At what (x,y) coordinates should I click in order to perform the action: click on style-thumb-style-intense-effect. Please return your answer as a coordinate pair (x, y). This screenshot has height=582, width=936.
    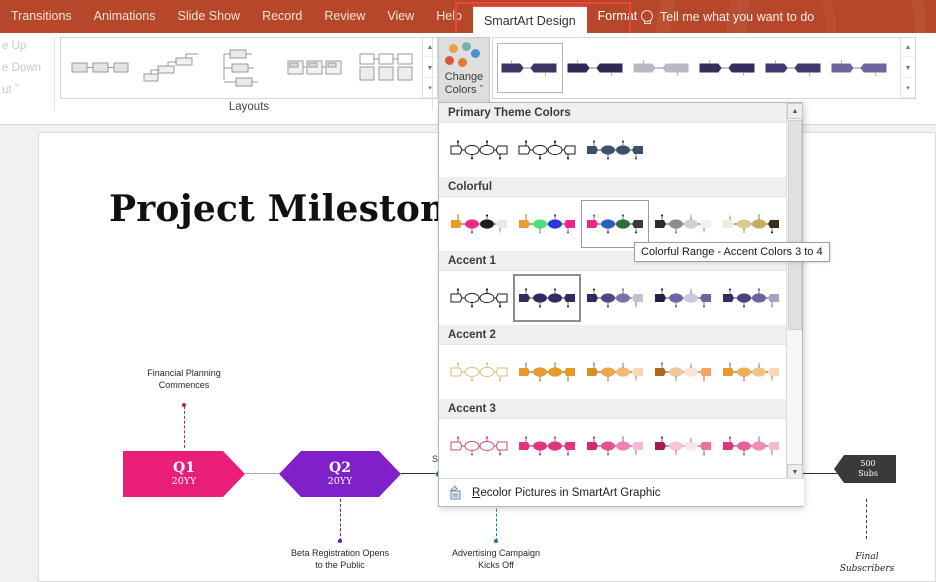
    Looking at the image, I should click on (596, 68).